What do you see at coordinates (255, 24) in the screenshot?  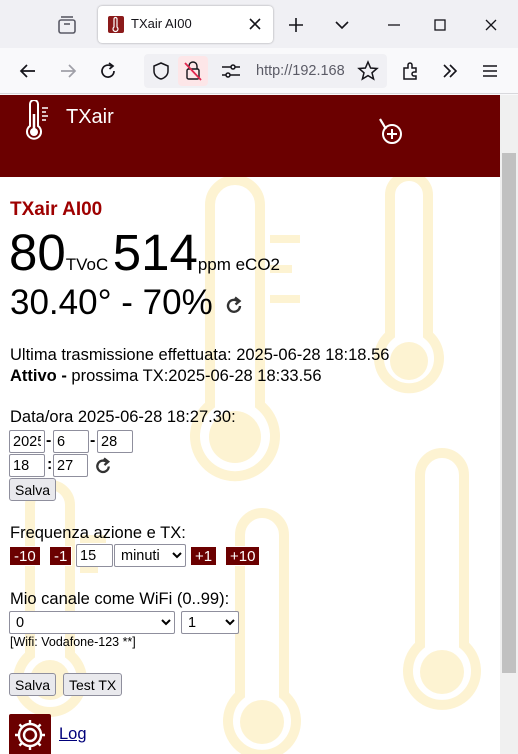 I see `close-tab-icon` at bounding box center [255, 24].